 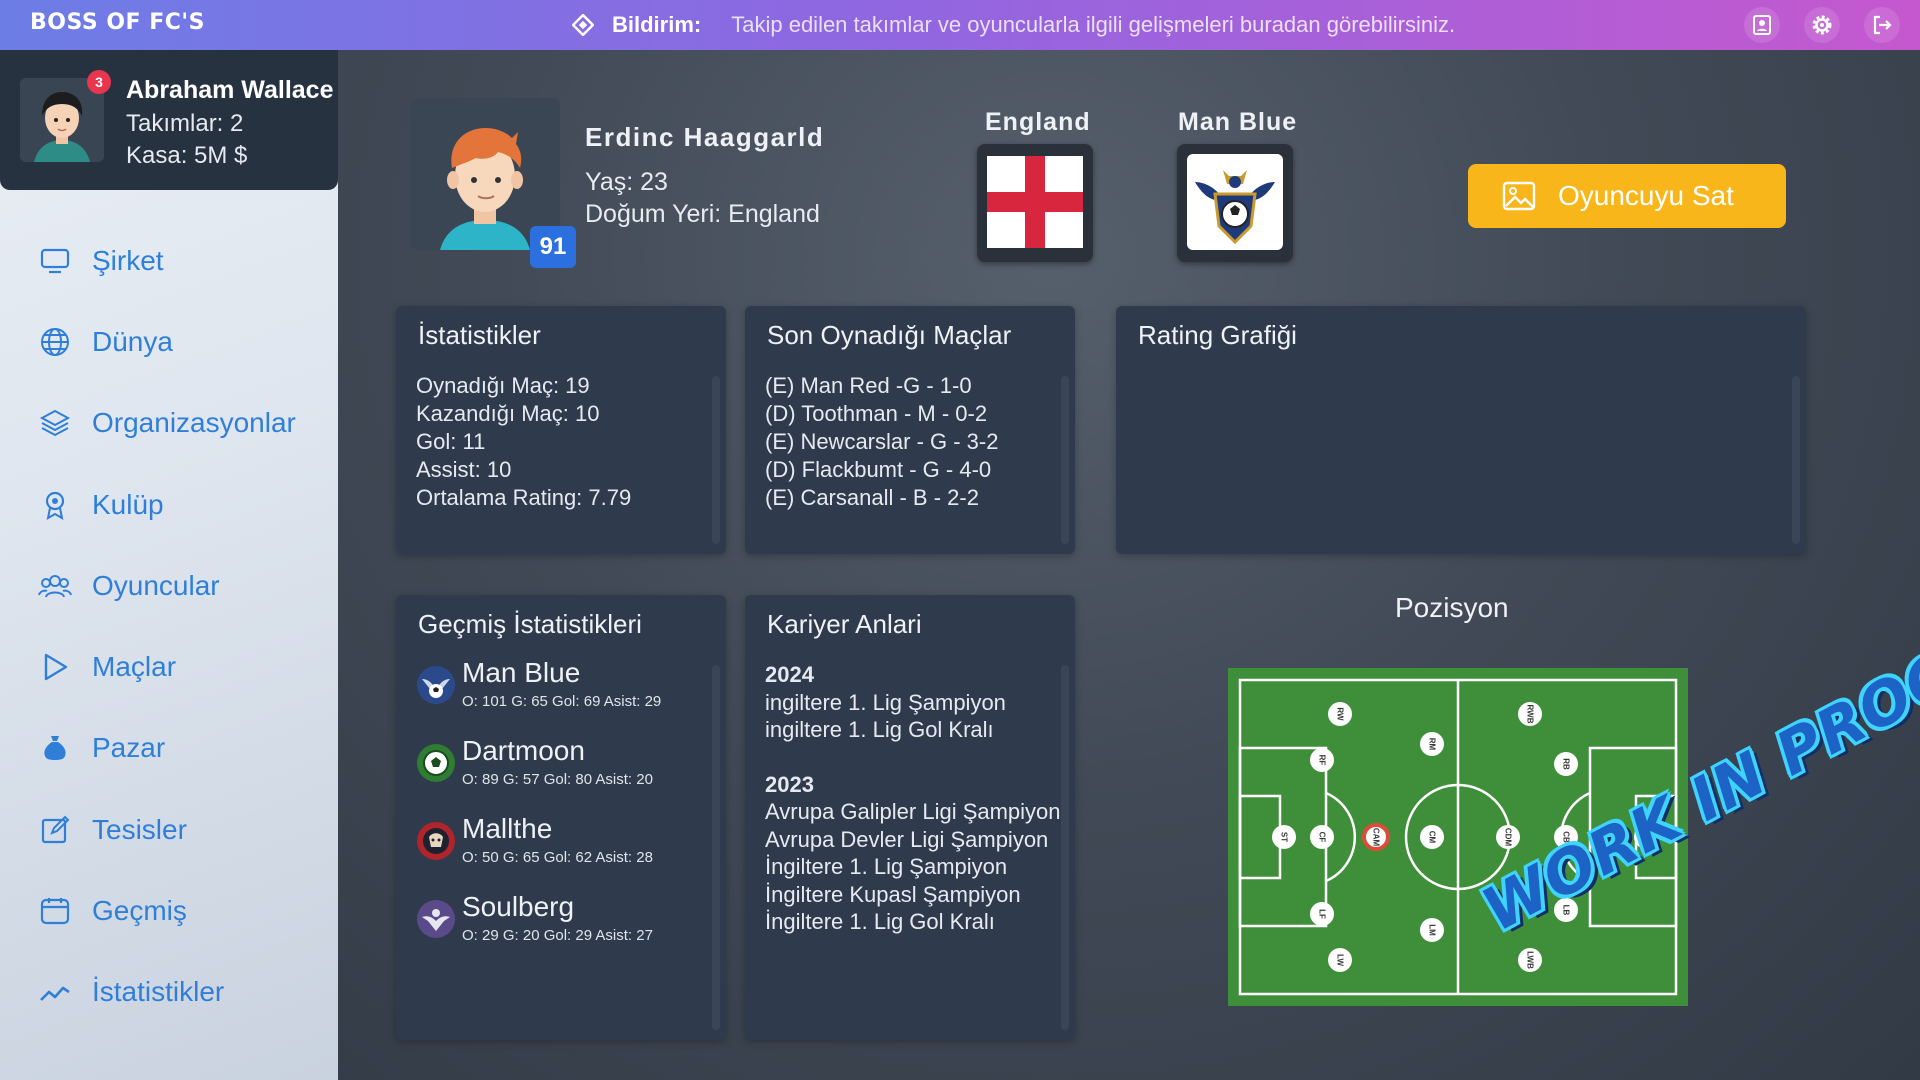 What do you see at coordinates (479, 335) in the screenshot?
I see `panel-title: İstatistikler` at bounding box center [479, 335].